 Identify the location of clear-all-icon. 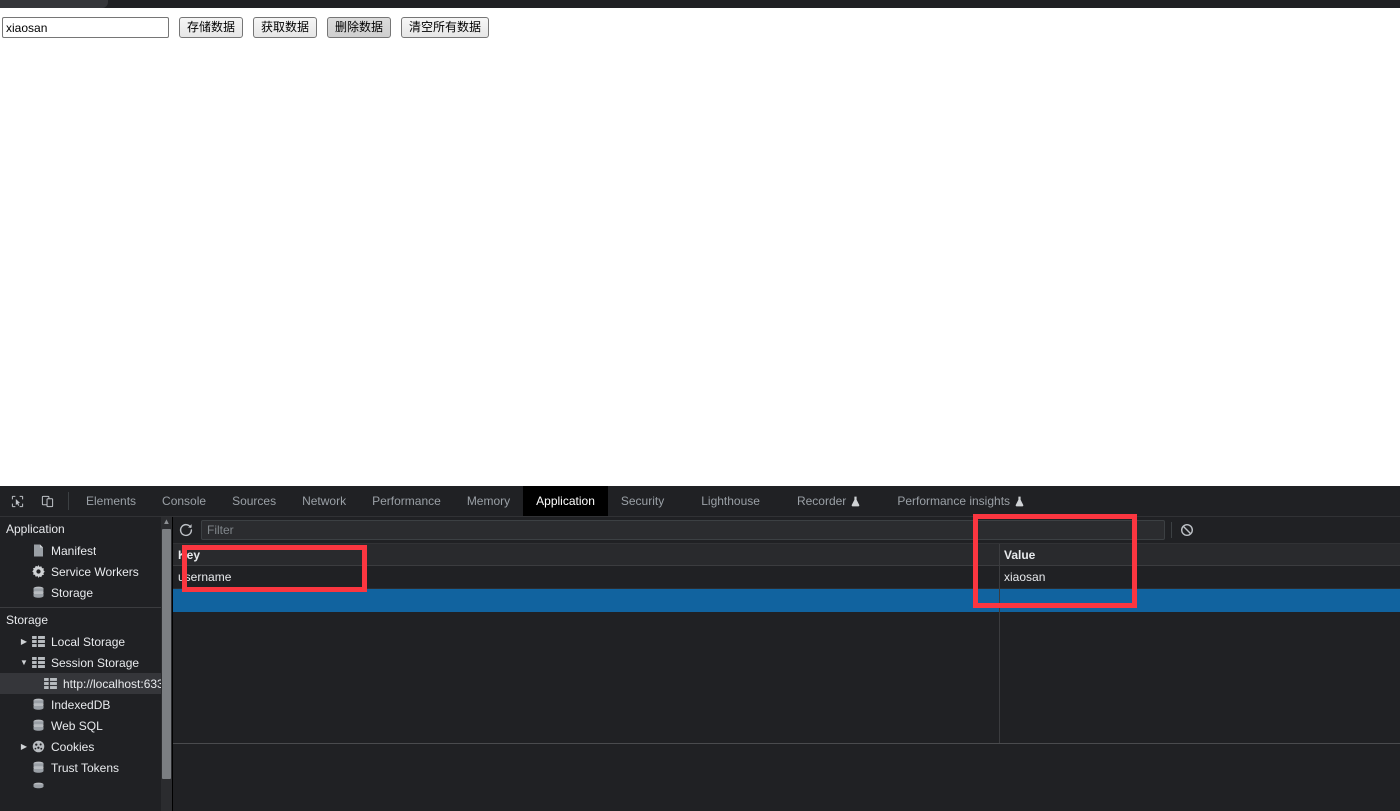
(1187, 530).